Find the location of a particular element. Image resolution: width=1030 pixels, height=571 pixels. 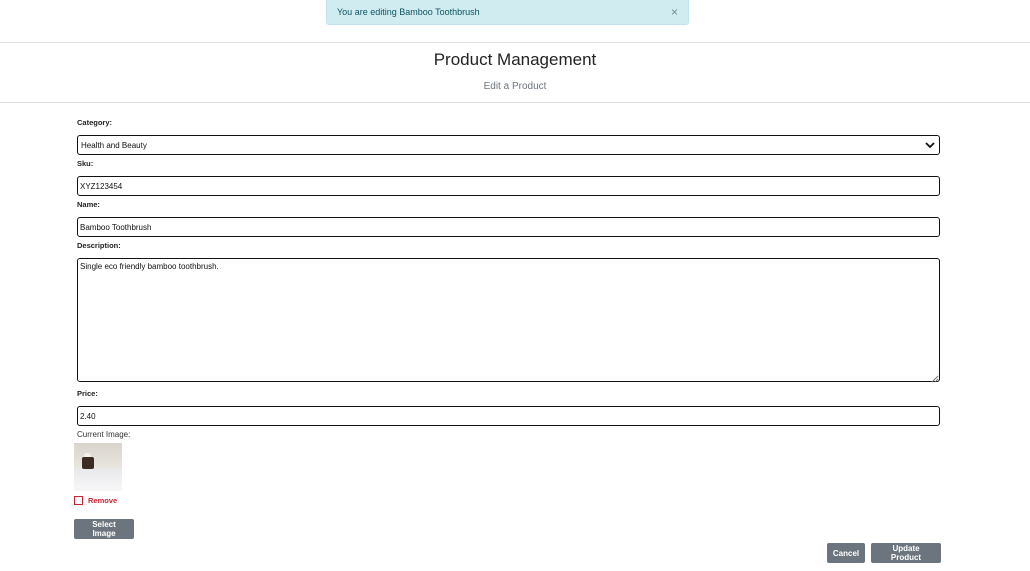

resize-grip-icon is located at coordinates (934, 376).